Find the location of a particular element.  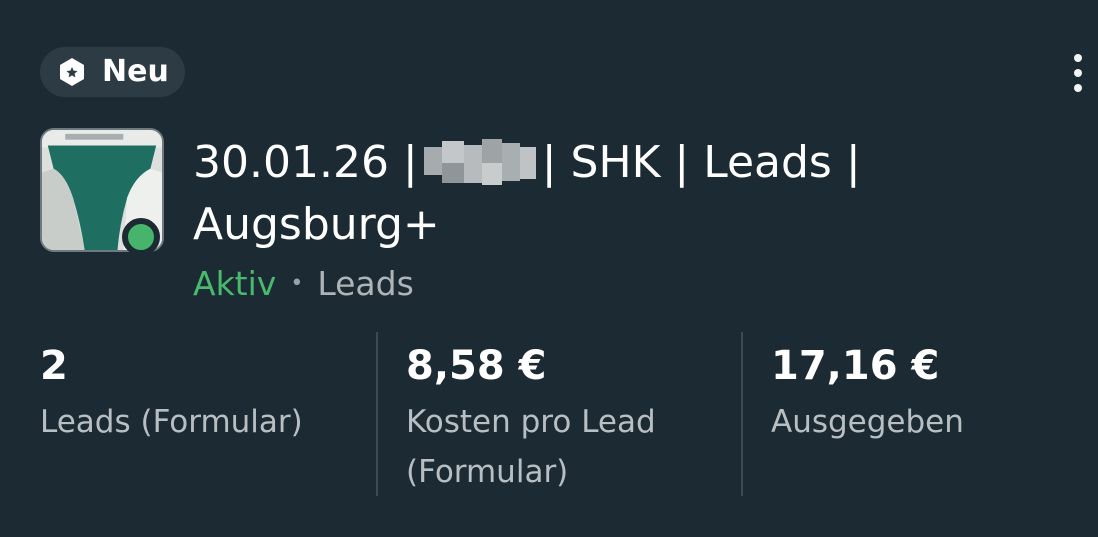

new-badge: Neu is located at coordinates (112, 72).